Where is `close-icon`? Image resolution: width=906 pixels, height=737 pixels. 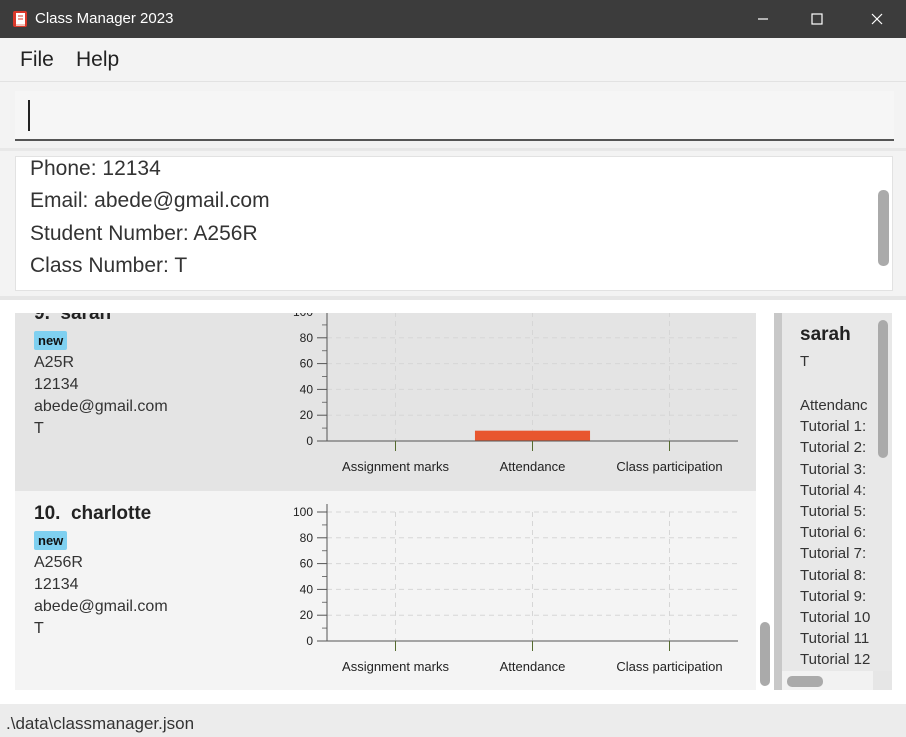
close-icon is located at coordinates (877, 19).